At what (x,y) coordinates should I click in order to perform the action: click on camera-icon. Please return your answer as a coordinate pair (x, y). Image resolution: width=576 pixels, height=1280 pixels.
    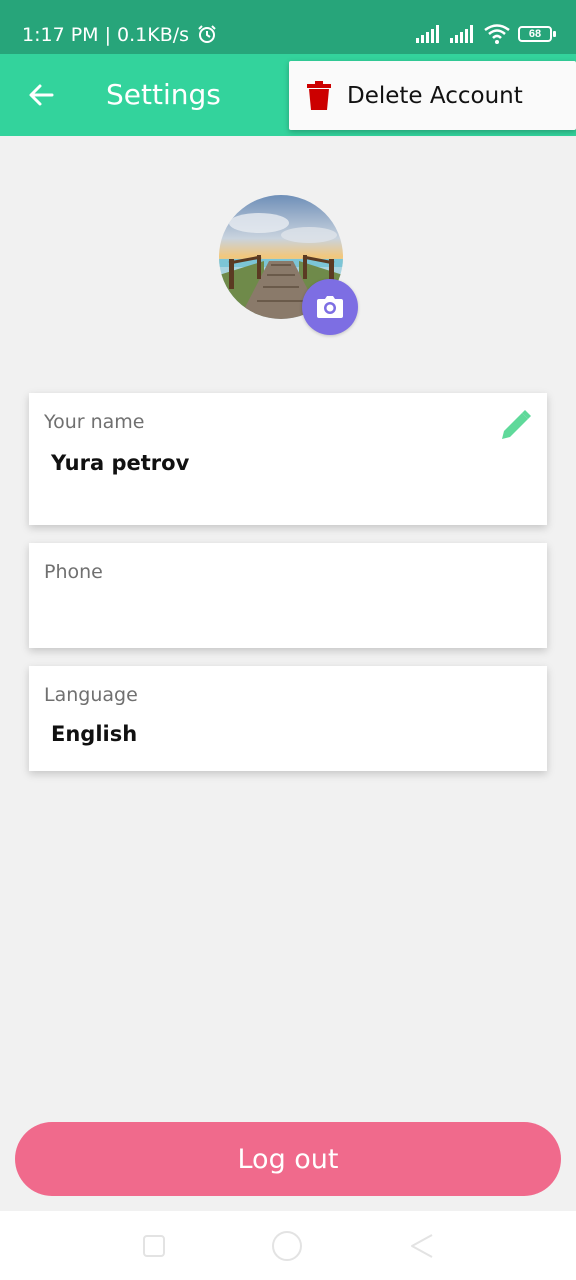
    Looking at the image, I should click on (330, 307).